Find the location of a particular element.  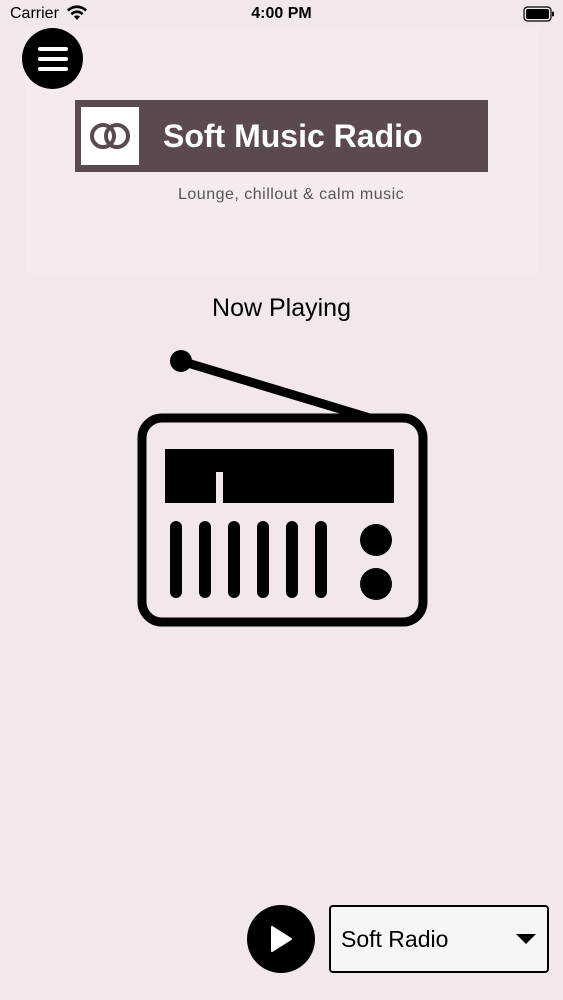

radio-icon is located at coordinates (282, 488).